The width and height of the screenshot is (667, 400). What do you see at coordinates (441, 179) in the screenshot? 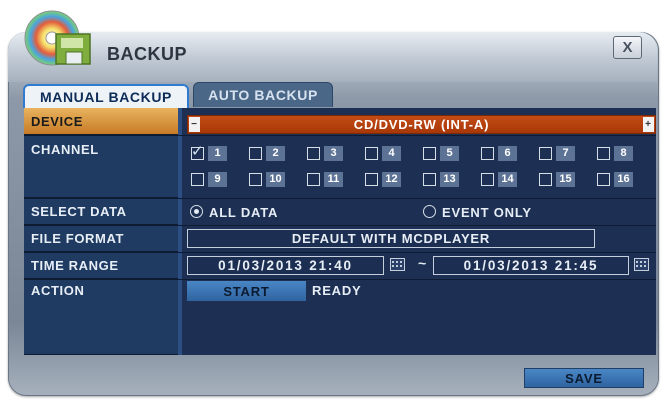
I see `channel-checkbox-13: 13` at bounding box center [441, 179].